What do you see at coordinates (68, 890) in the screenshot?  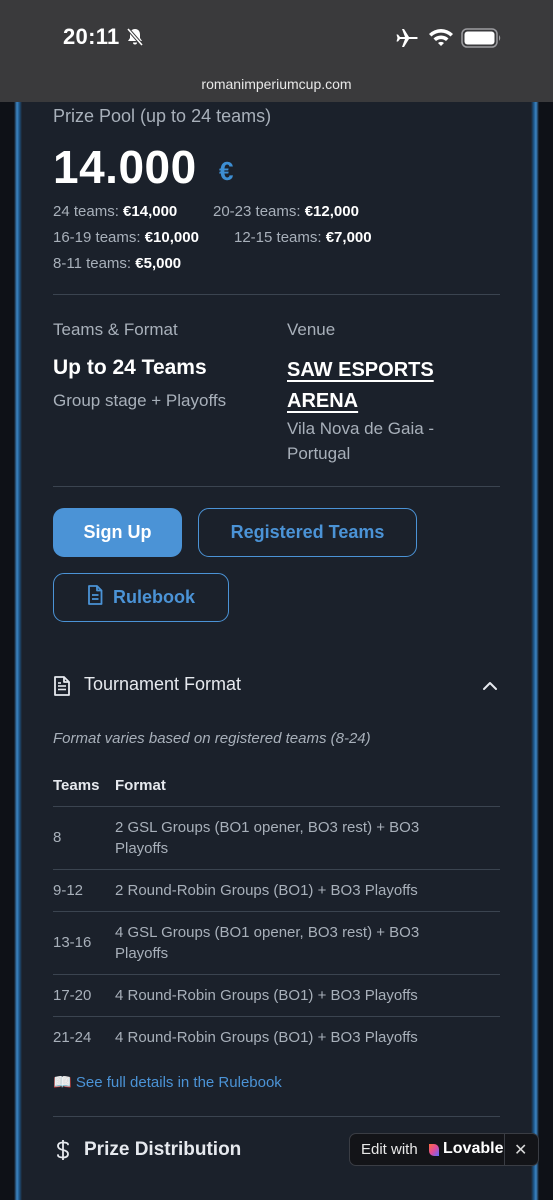 I see `table-cell-teams: 9-12` at bounding box center [68, 890].